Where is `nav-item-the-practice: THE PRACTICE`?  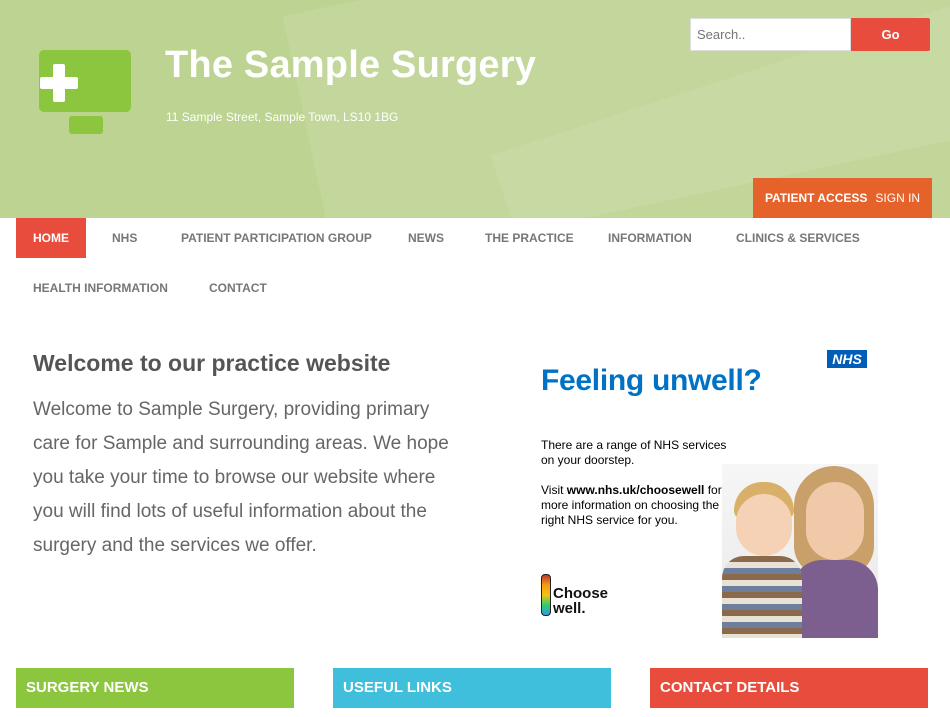 nav-item-the-practice: THE PRACTICE is located at coordinates (529, 238).